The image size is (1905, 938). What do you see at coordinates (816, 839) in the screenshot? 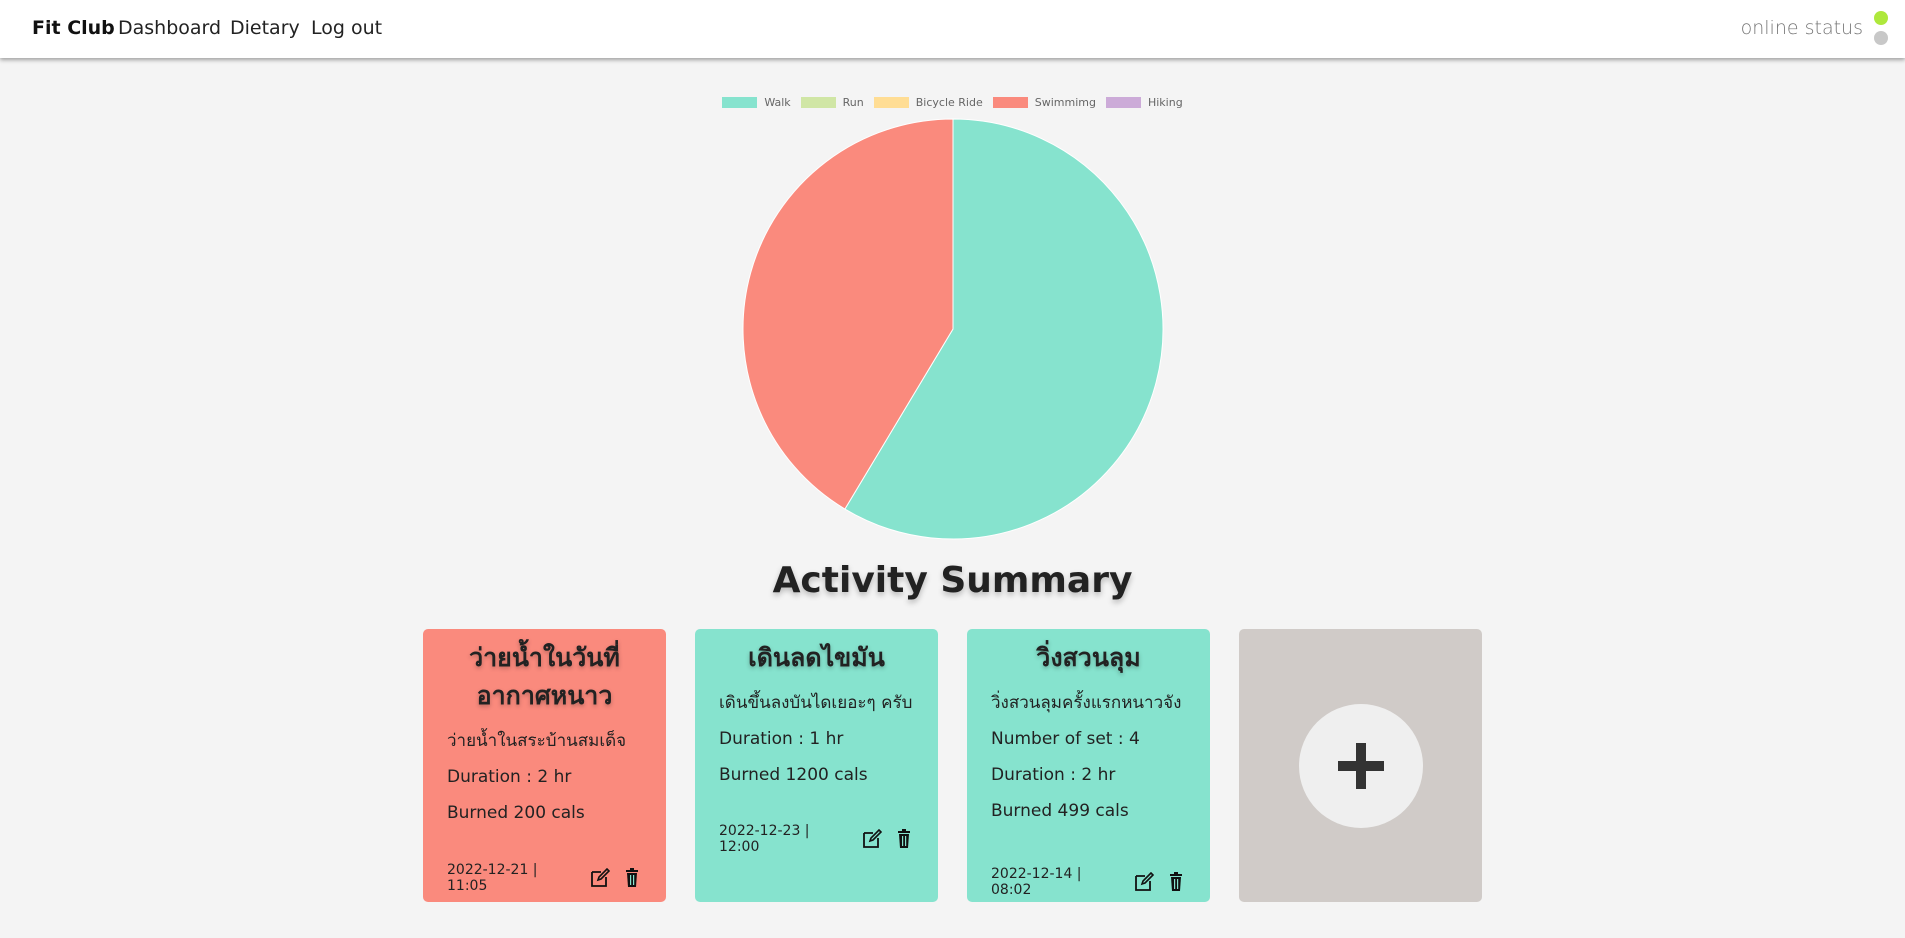
I see `card-footer: 2022-12-23 | 12:00` at bounding box center [816, 839].